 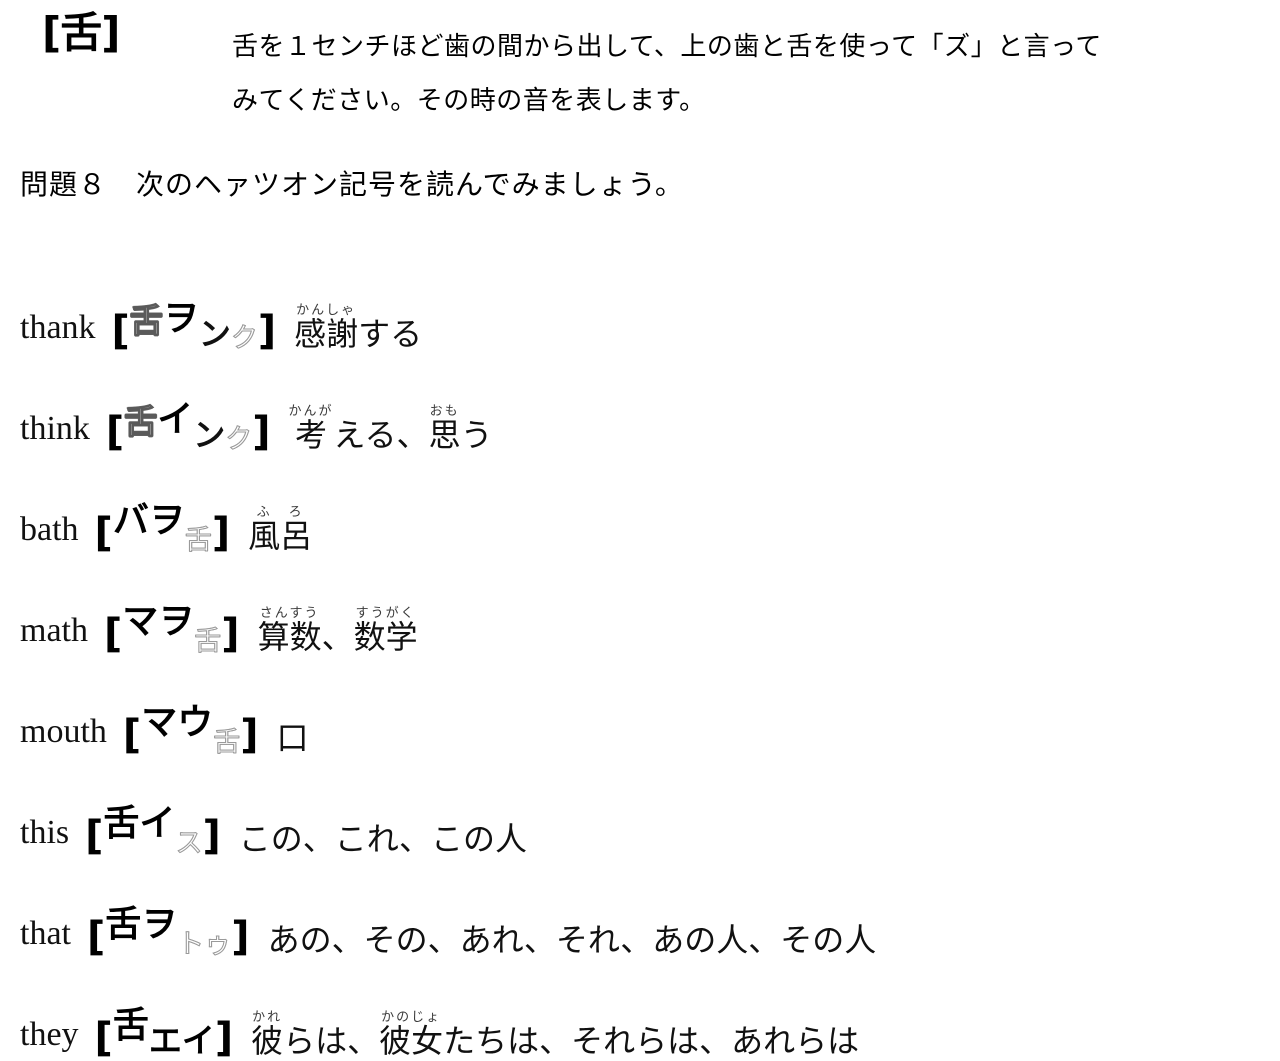 I want to click on furigana: ろ, so click(x=296, y=512).